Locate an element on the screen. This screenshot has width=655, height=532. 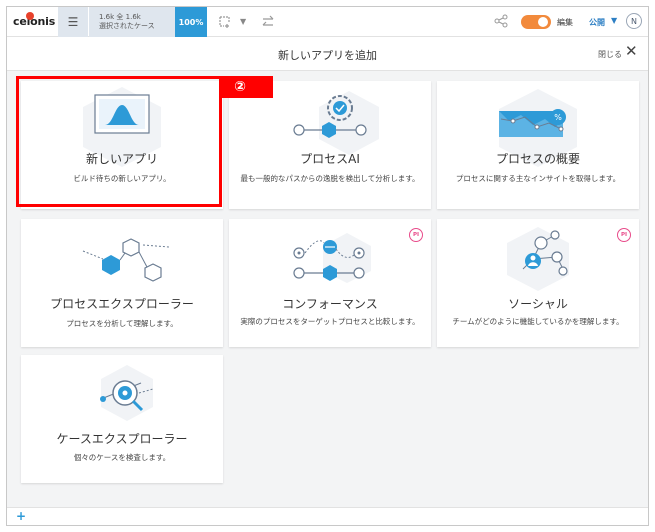
card-desc: 個々のケースを検査します。 is located at coordinates (122, 457).